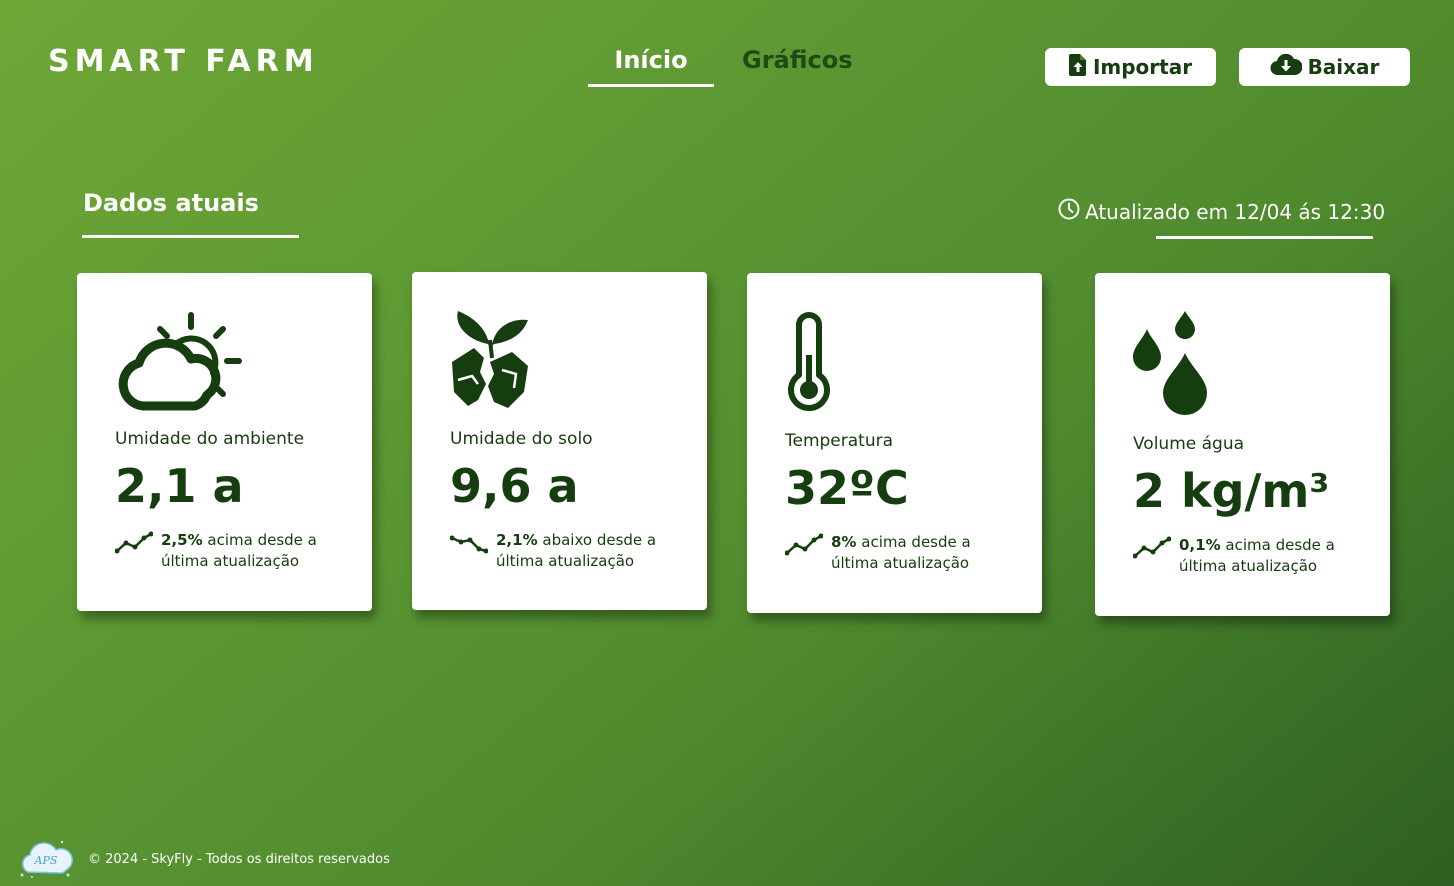 The image size is (1454, 886). I want to click on download-button: Baixar, so click(1324, 67).